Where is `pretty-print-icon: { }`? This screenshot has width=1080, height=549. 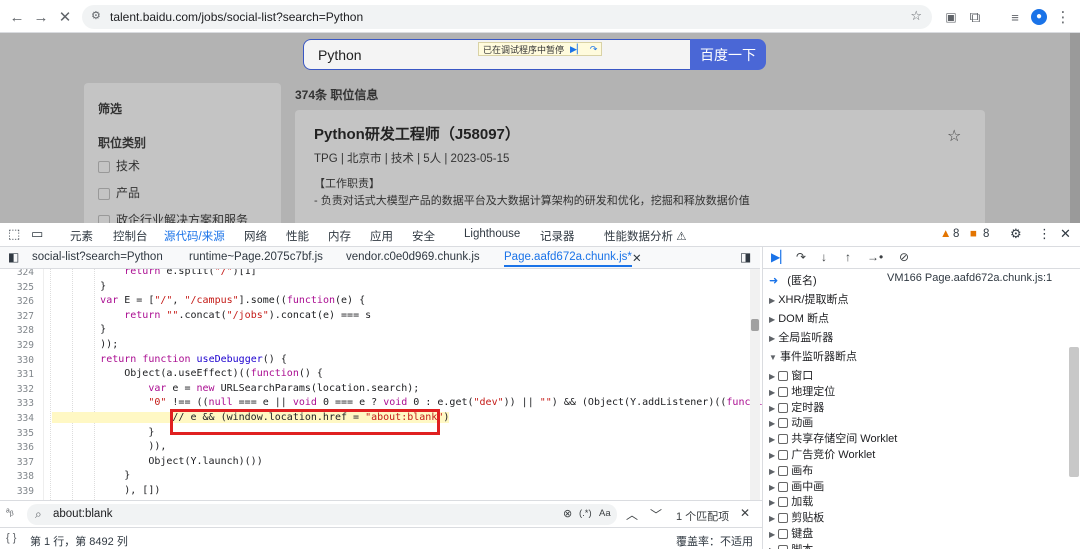 pretty-print-icon: { } is located at coordinates (11, 538).